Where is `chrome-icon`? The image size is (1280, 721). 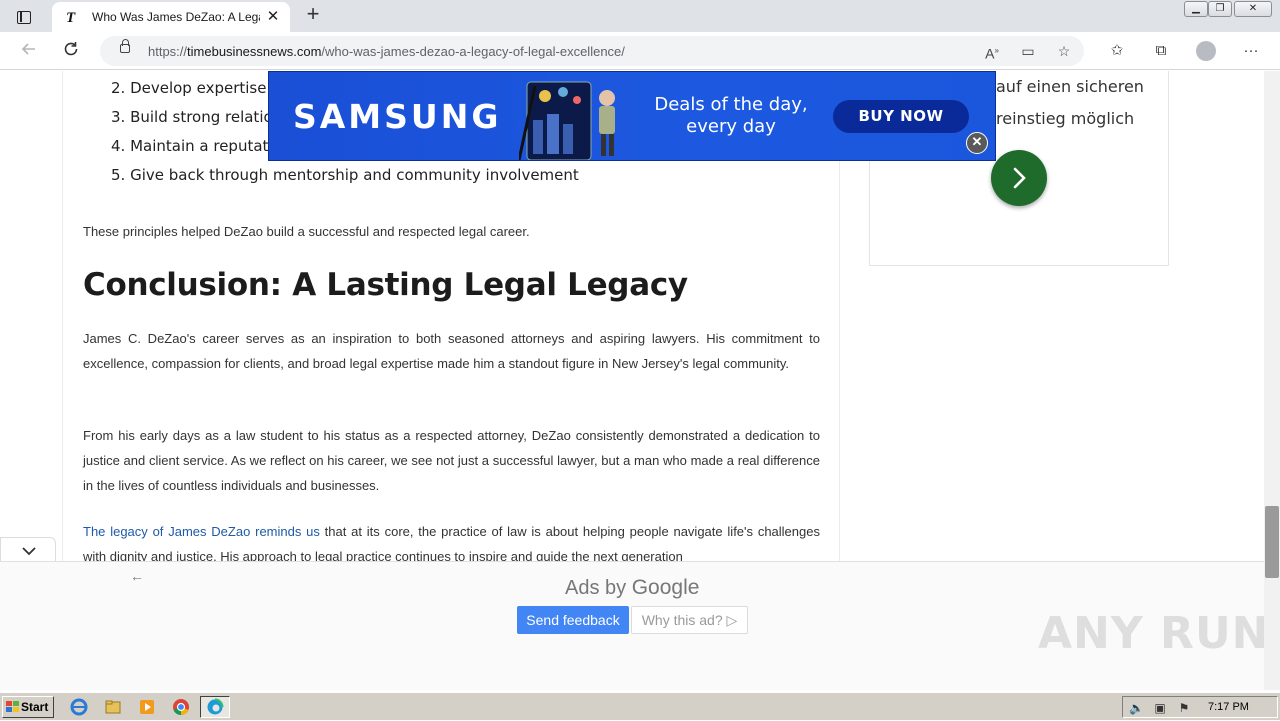
chrome-icon is located at coordinates (181, 707).